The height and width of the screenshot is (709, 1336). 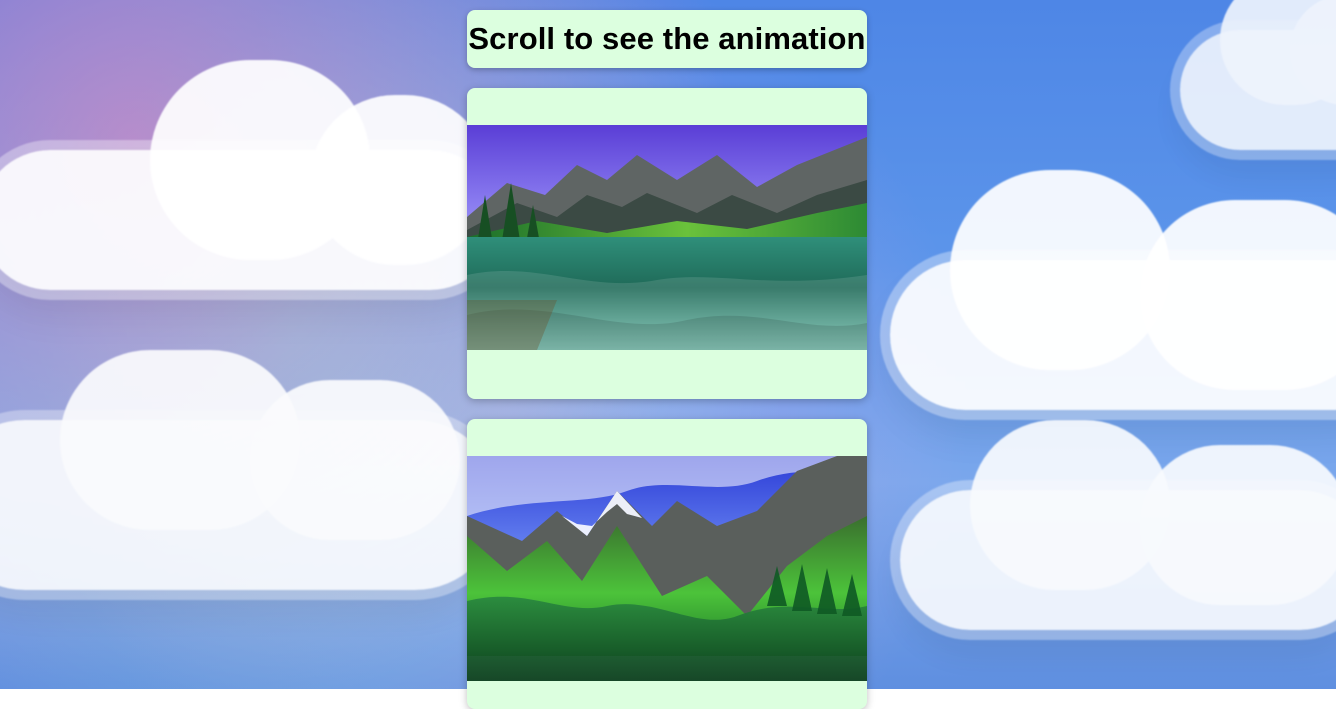 I want to click on page-title-container: Scroll to see the animation, so click(x=667, y=39).